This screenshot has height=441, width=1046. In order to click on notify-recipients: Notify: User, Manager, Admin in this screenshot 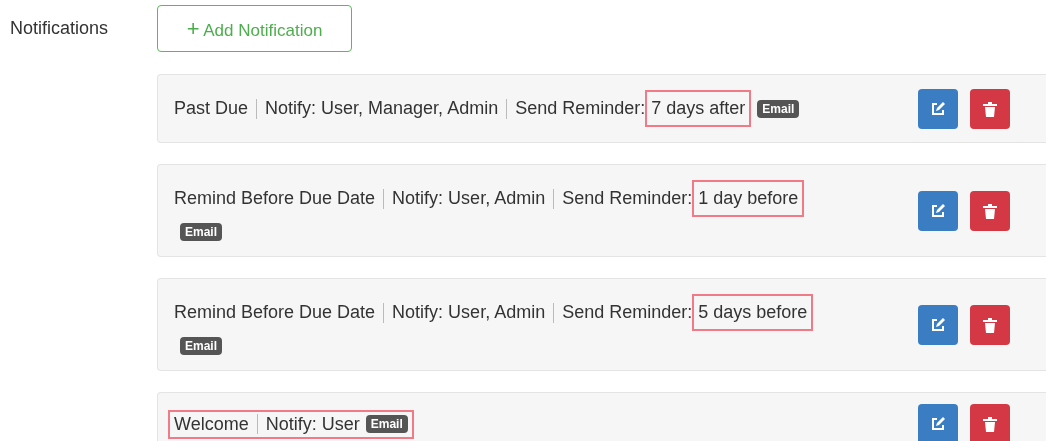, I will do `click(382, 108)`.